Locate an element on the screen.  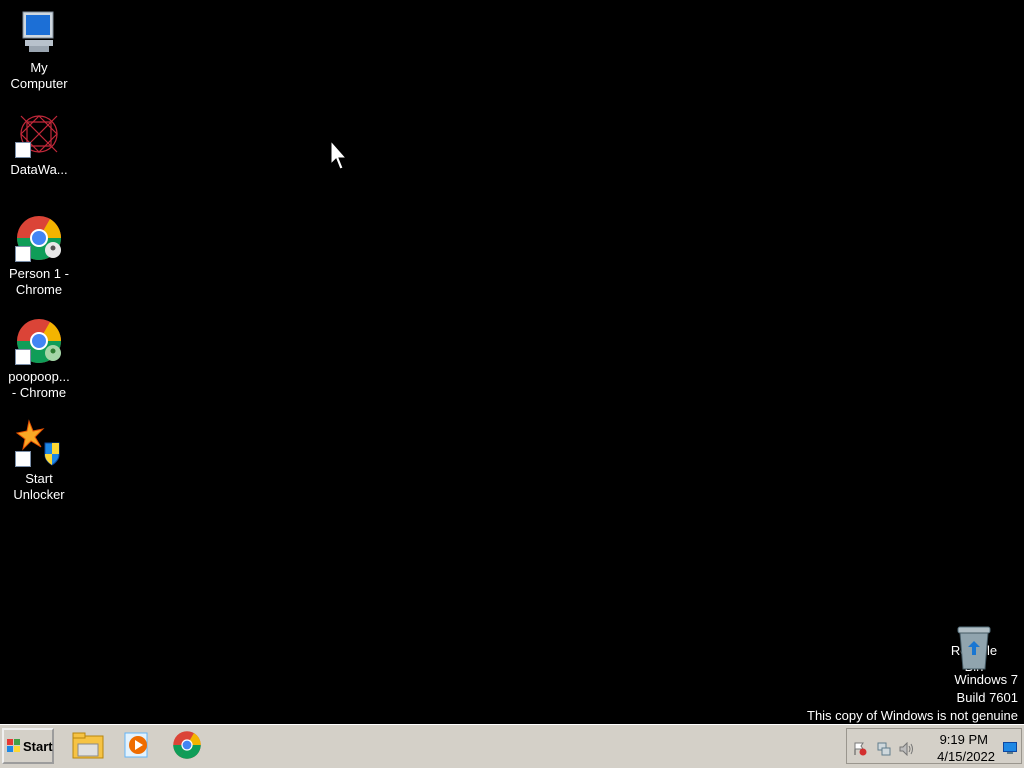
desktop-icon-recycle-bin: Recycle Bin is located at coordinates (974, 650).